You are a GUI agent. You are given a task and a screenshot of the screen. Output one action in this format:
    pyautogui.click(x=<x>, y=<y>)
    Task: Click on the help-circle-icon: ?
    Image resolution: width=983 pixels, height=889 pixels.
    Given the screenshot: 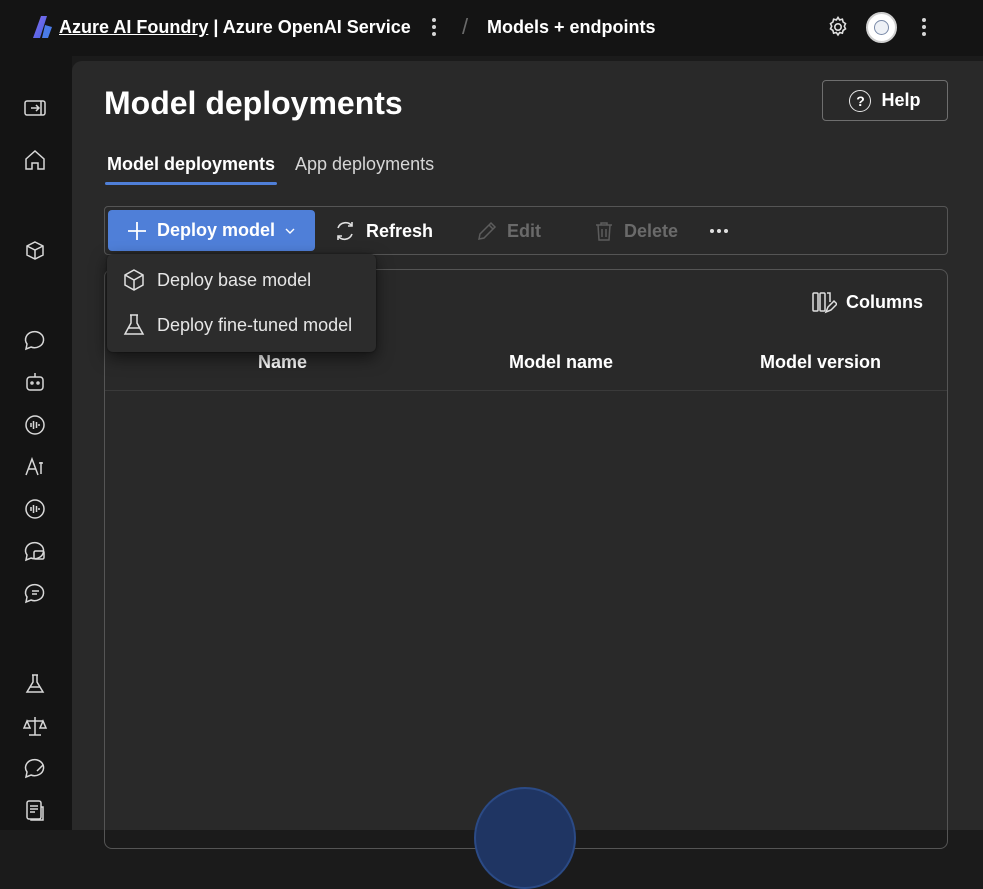 What is the action you would take?
    pyautogui.click(x=860, y=100)
    